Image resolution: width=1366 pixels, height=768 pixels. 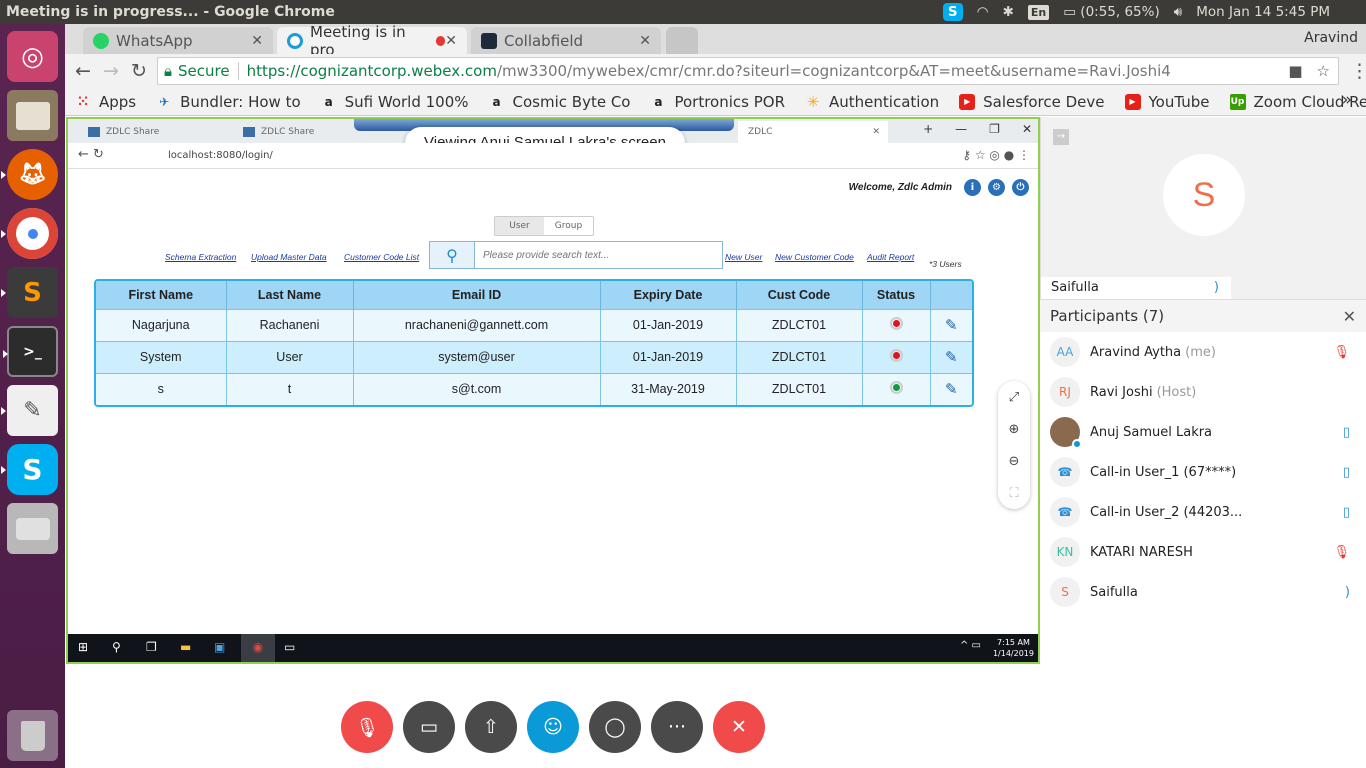 I want to click on share-button: ⇧, so click(x=491, y=727).